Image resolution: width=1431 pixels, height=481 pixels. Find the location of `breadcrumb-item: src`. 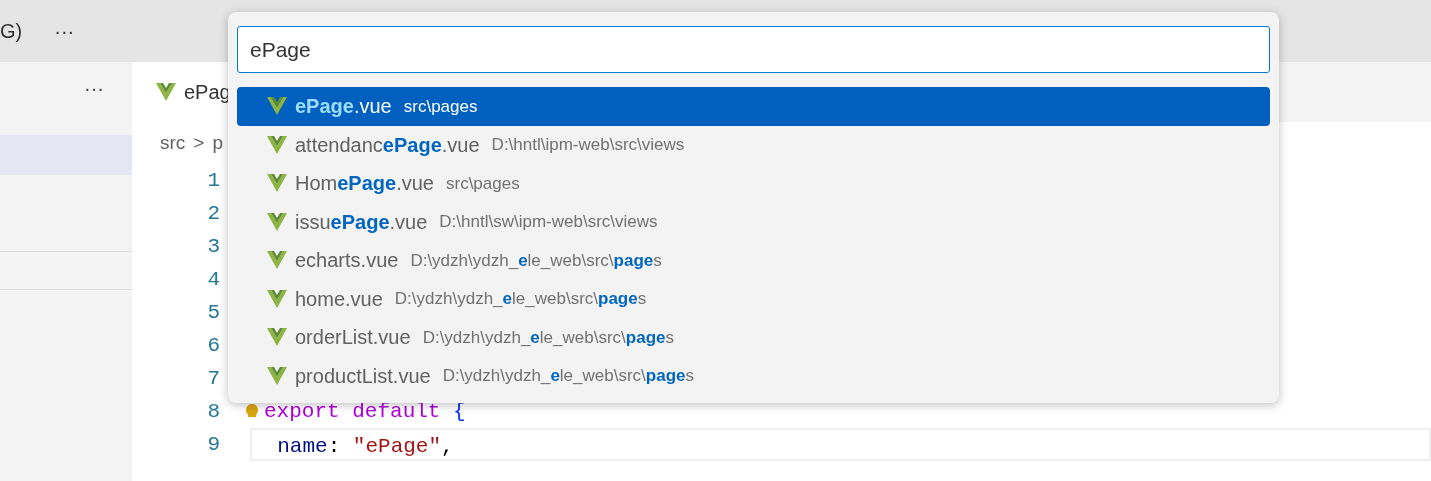

breadcrumb-item: src is located at coordinates (173, 143).